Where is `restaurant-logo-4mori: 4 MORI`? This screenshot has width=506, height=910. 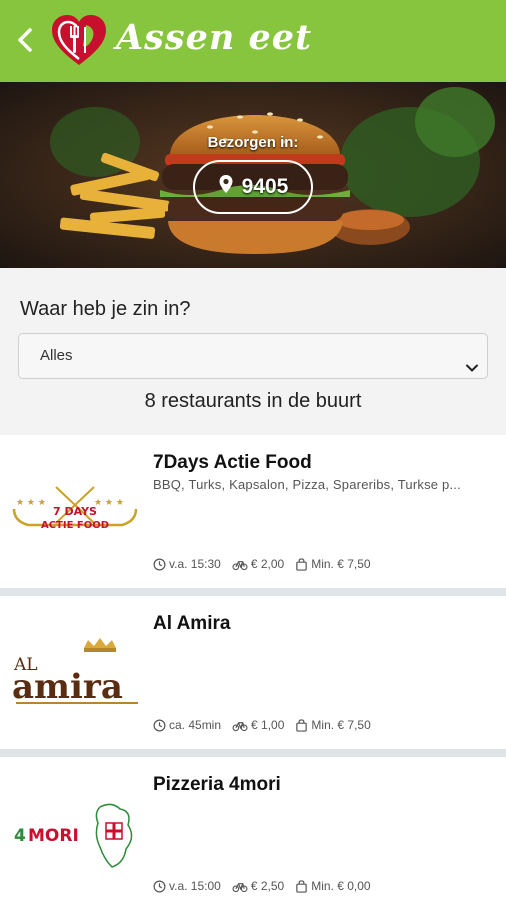 restaurant-logo-4mori: 4 MORI is located at coordinates (75, 837).